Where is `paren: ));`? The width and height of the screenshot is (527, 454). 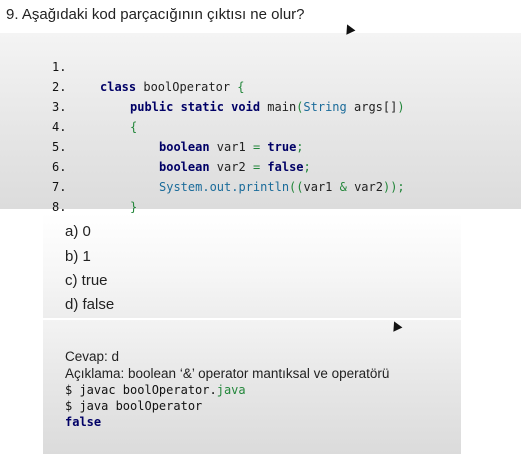 paren: )); is located at coordinates (393, 187).